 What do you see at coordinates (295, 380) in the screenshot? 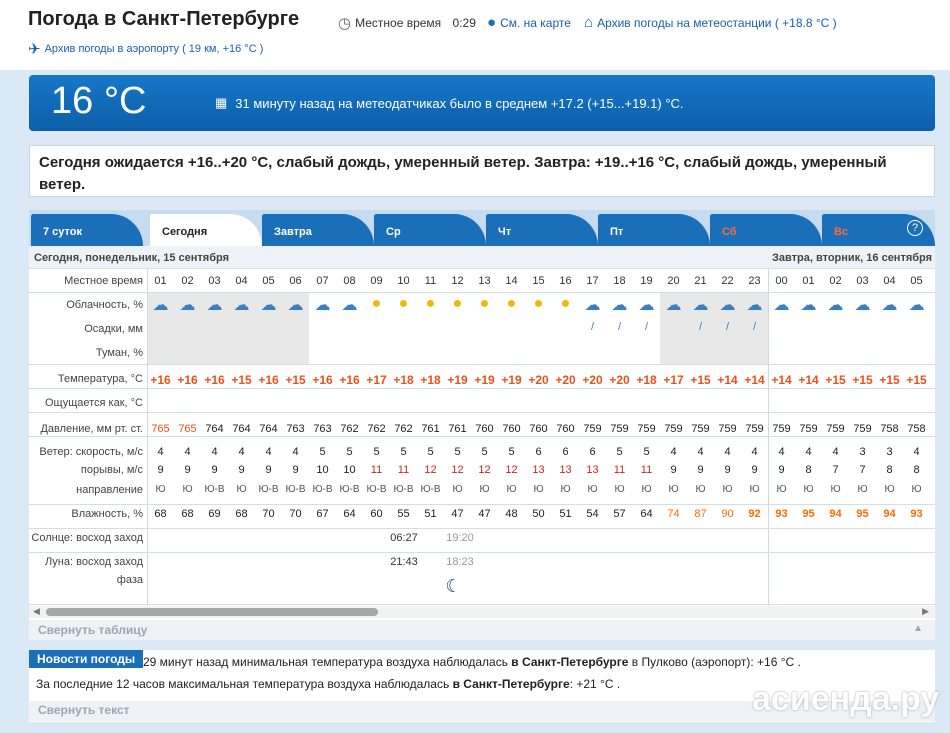
I see `temps-cell: +15` at bounding box center [295, 380].